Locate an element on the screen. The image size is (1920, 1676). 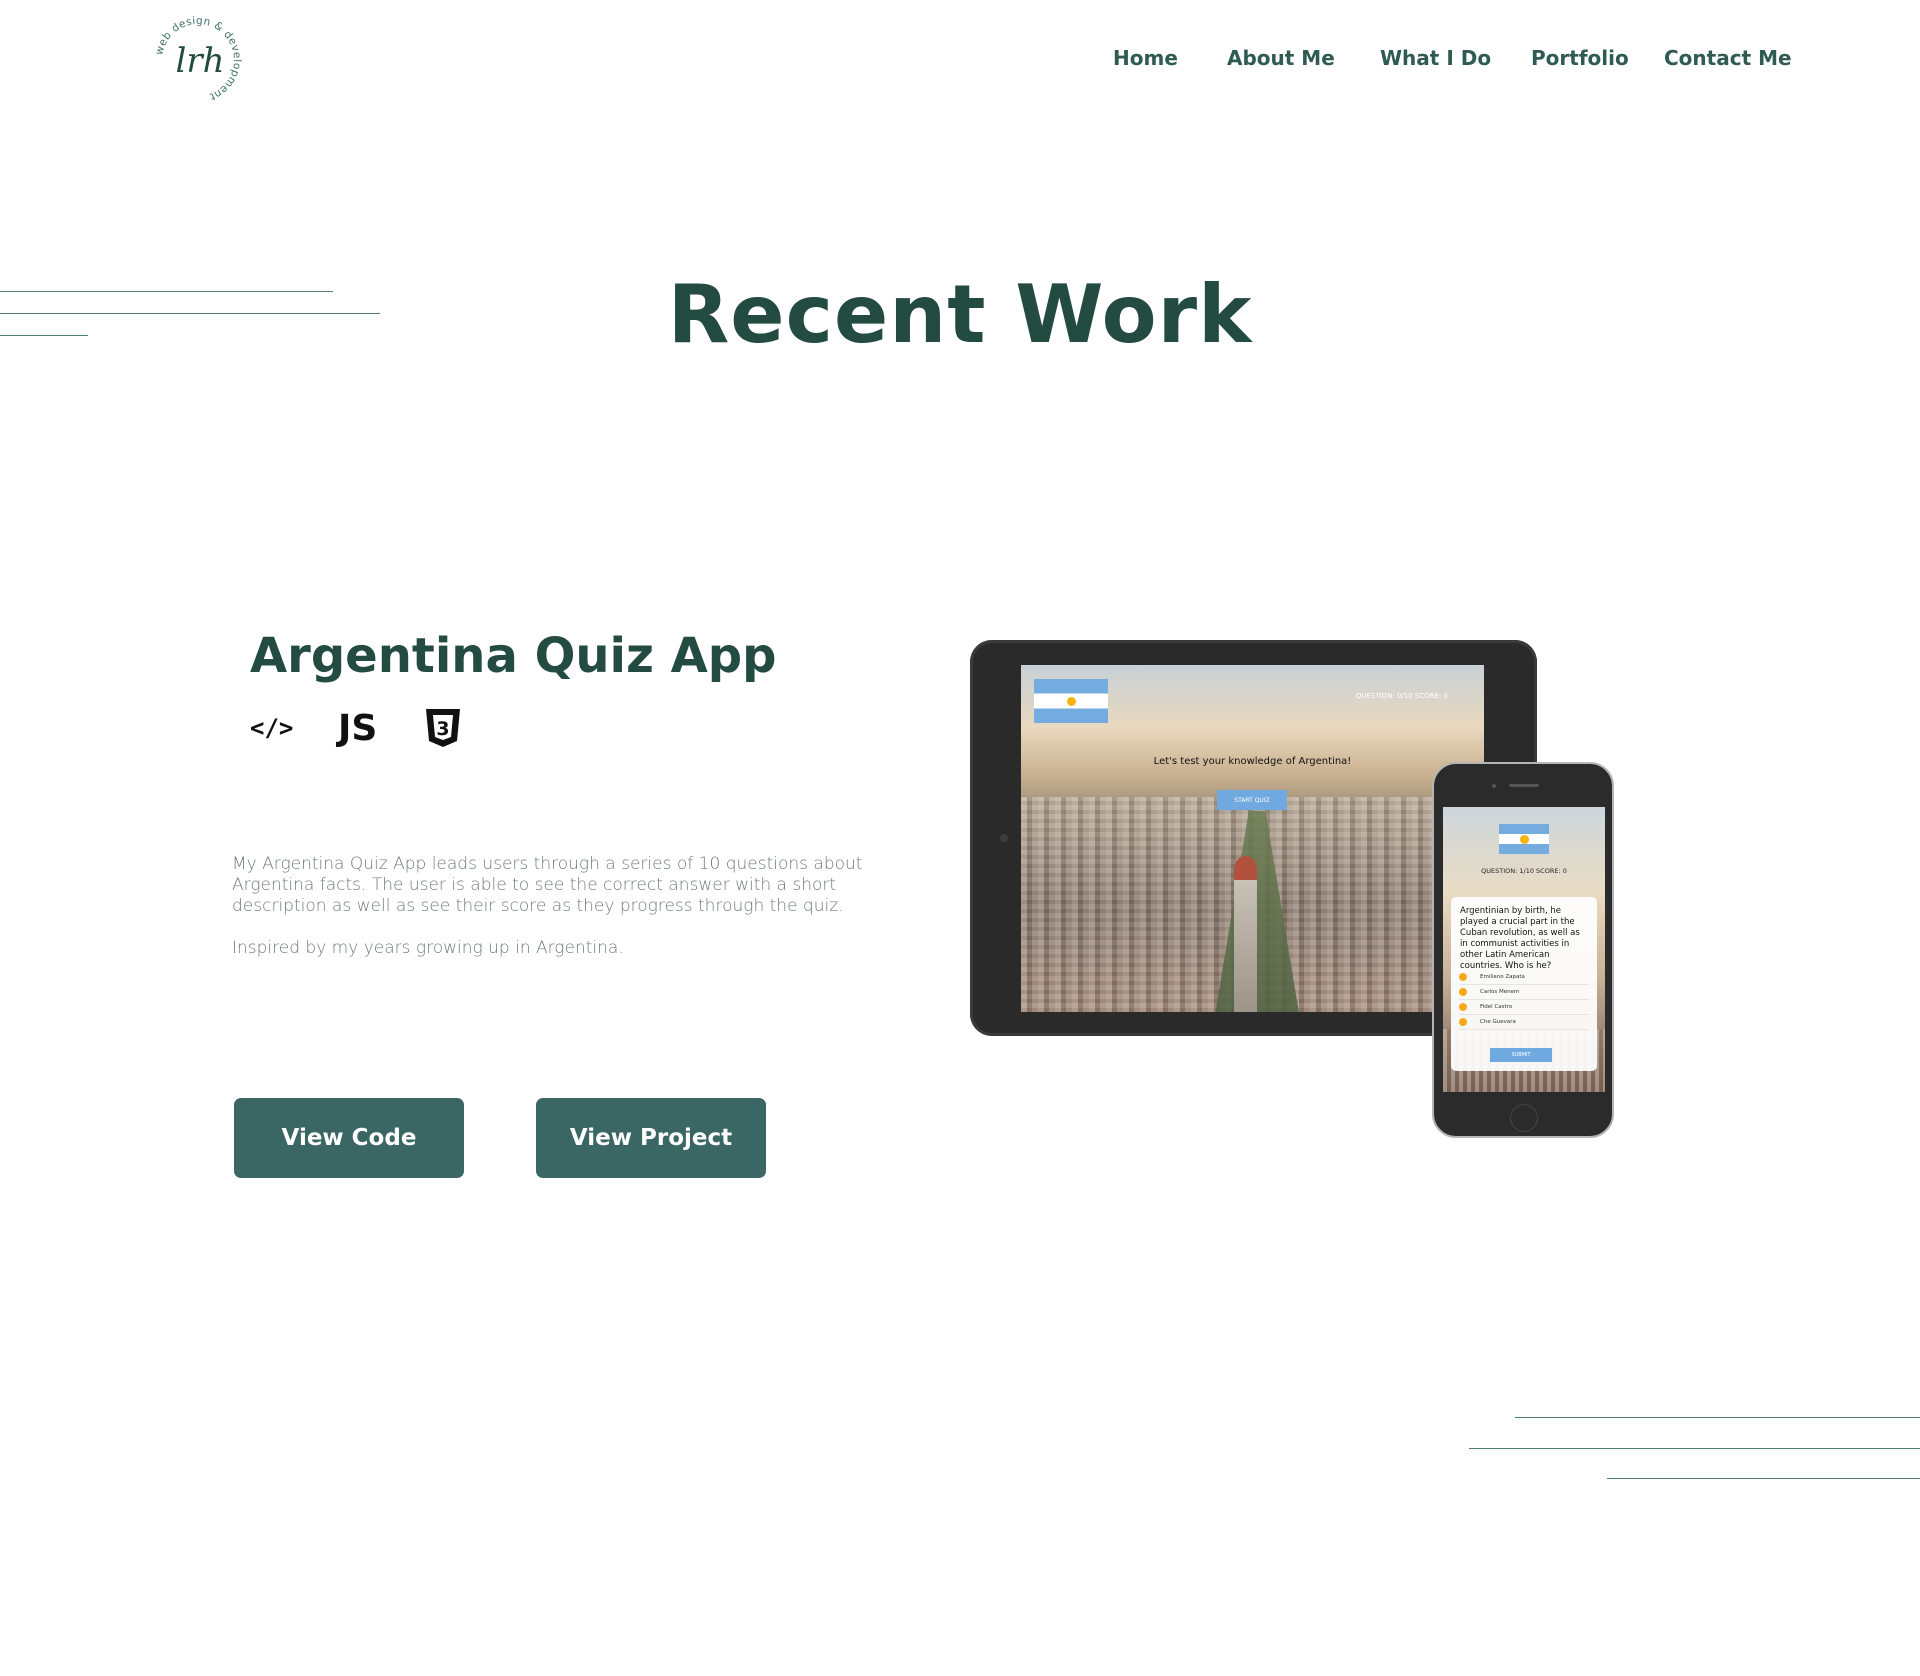
phone-speaker is located at coordinates (1524, 785).